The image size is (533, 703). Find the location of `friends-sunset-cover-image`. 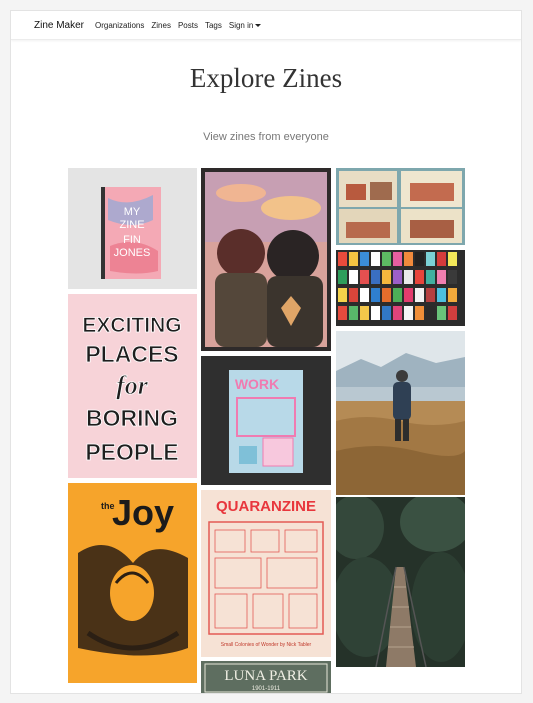

friends-sunset-cover-image is located at coordinates (266, 259).